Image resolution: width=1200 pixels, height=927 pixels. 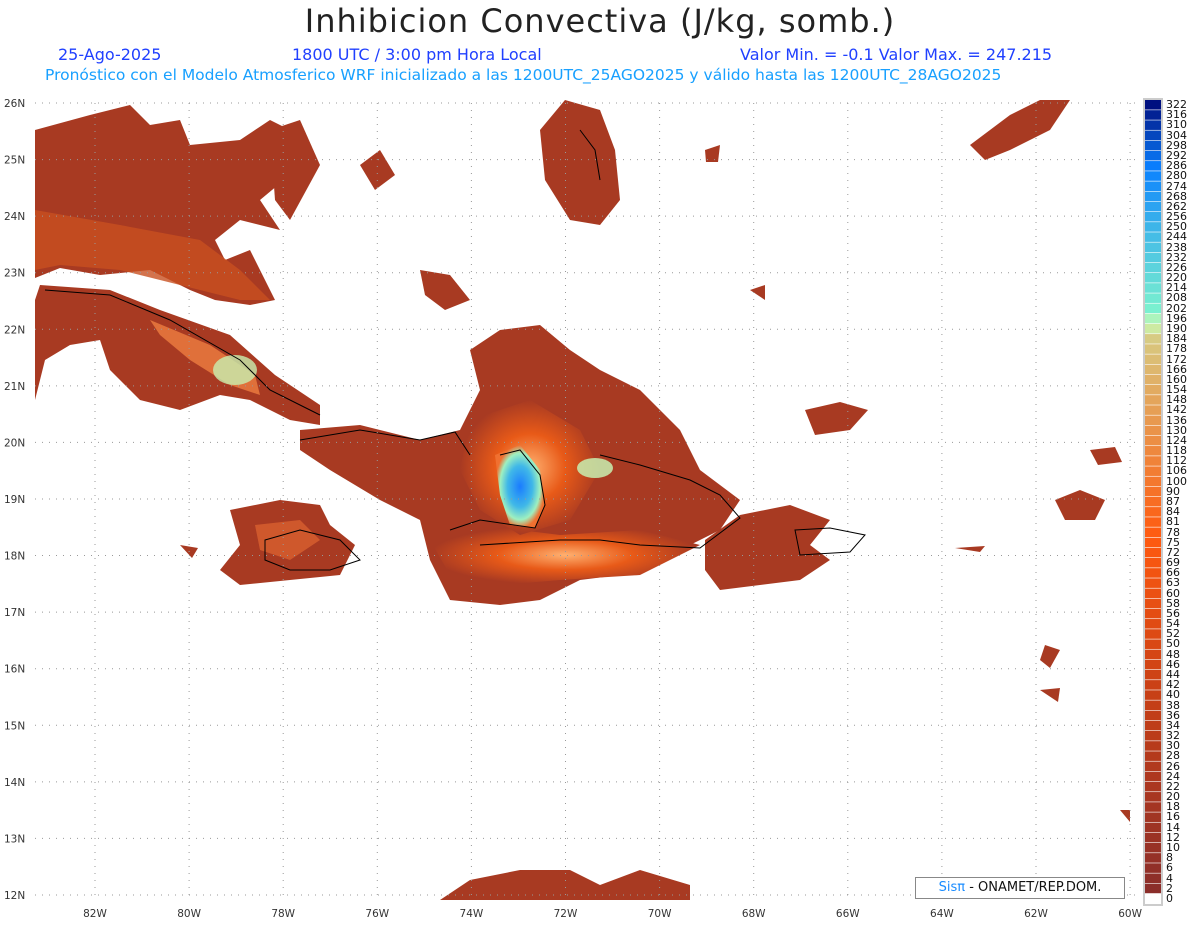 What do you see at coordinates (377, 914) in the screenshot?
I see `lon-label: 76W` at bounding box center [377, 914].